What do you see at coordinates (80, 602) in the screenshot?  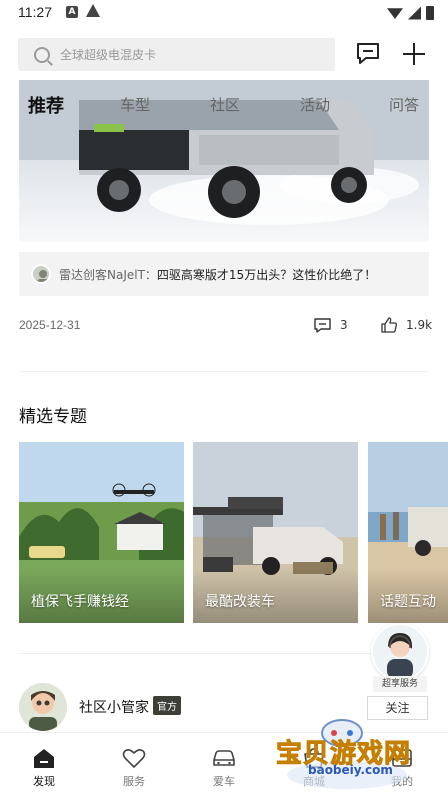 I see `topic-label: 植保飞手赚钱经` at bounding box center [80, 602].